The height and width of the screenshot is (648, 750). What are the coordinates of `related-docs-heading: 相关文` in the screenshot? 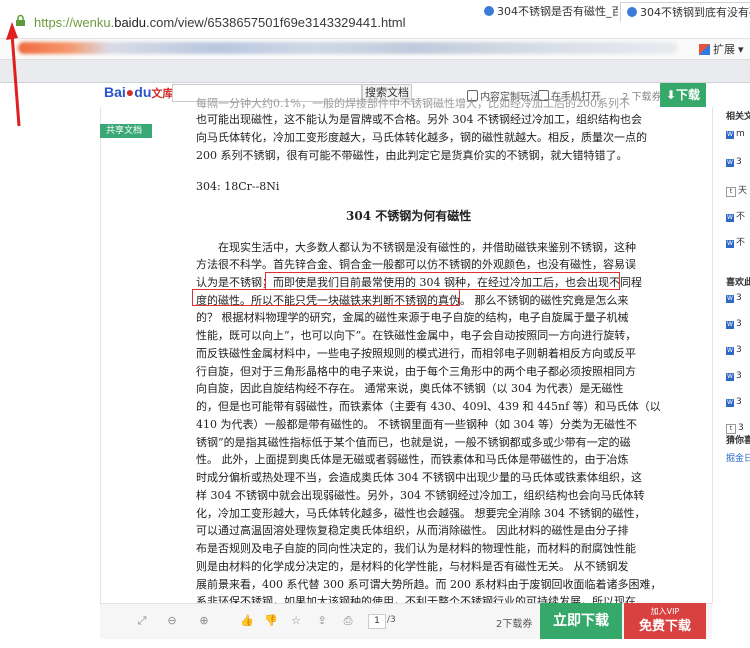 It's located at (738, 117).